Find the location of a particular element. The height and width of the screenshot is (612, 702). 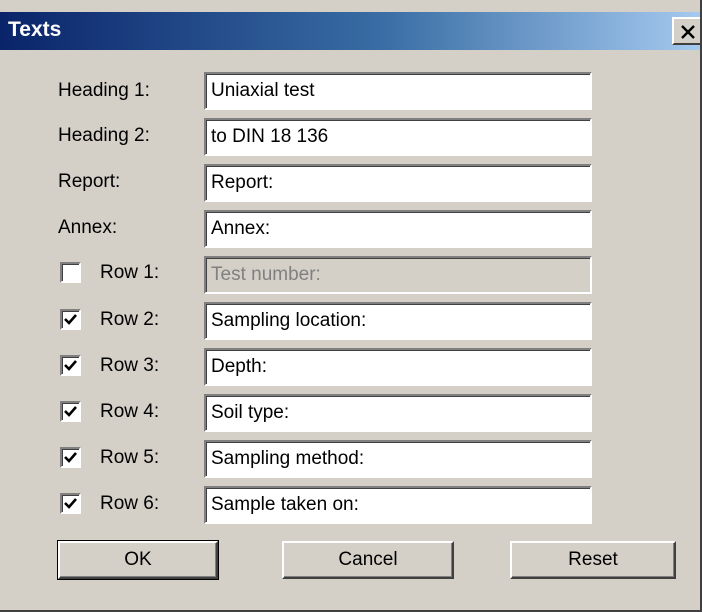

heading2-label: Heading 2: is located at coordinates (104, 135).